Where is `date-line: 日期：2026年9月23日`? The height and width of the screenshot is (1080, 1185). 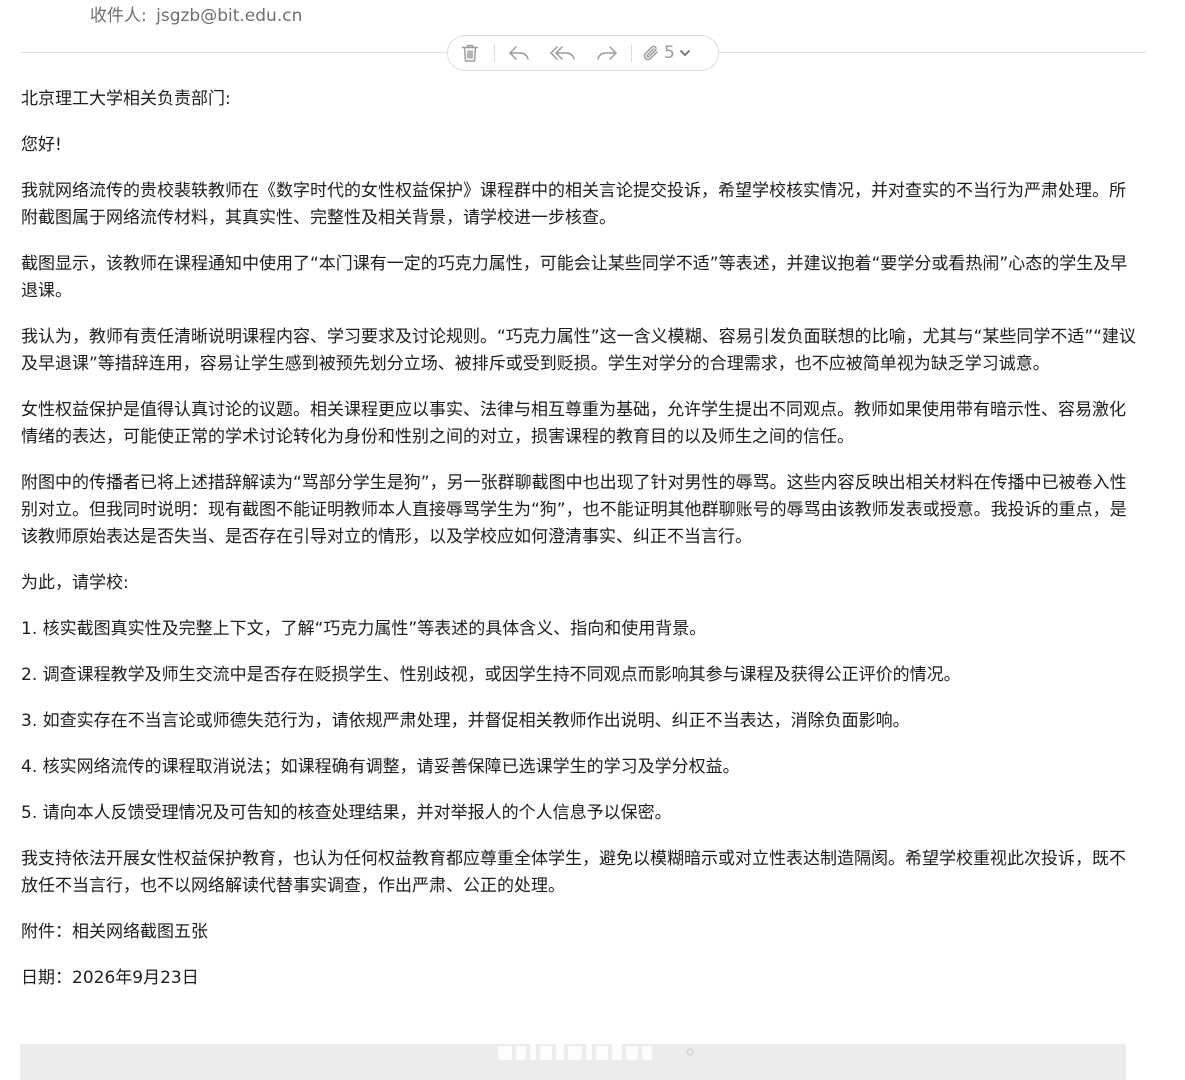 date-line: 日期：2026年9月23日 is located at coordinates (110, 978).